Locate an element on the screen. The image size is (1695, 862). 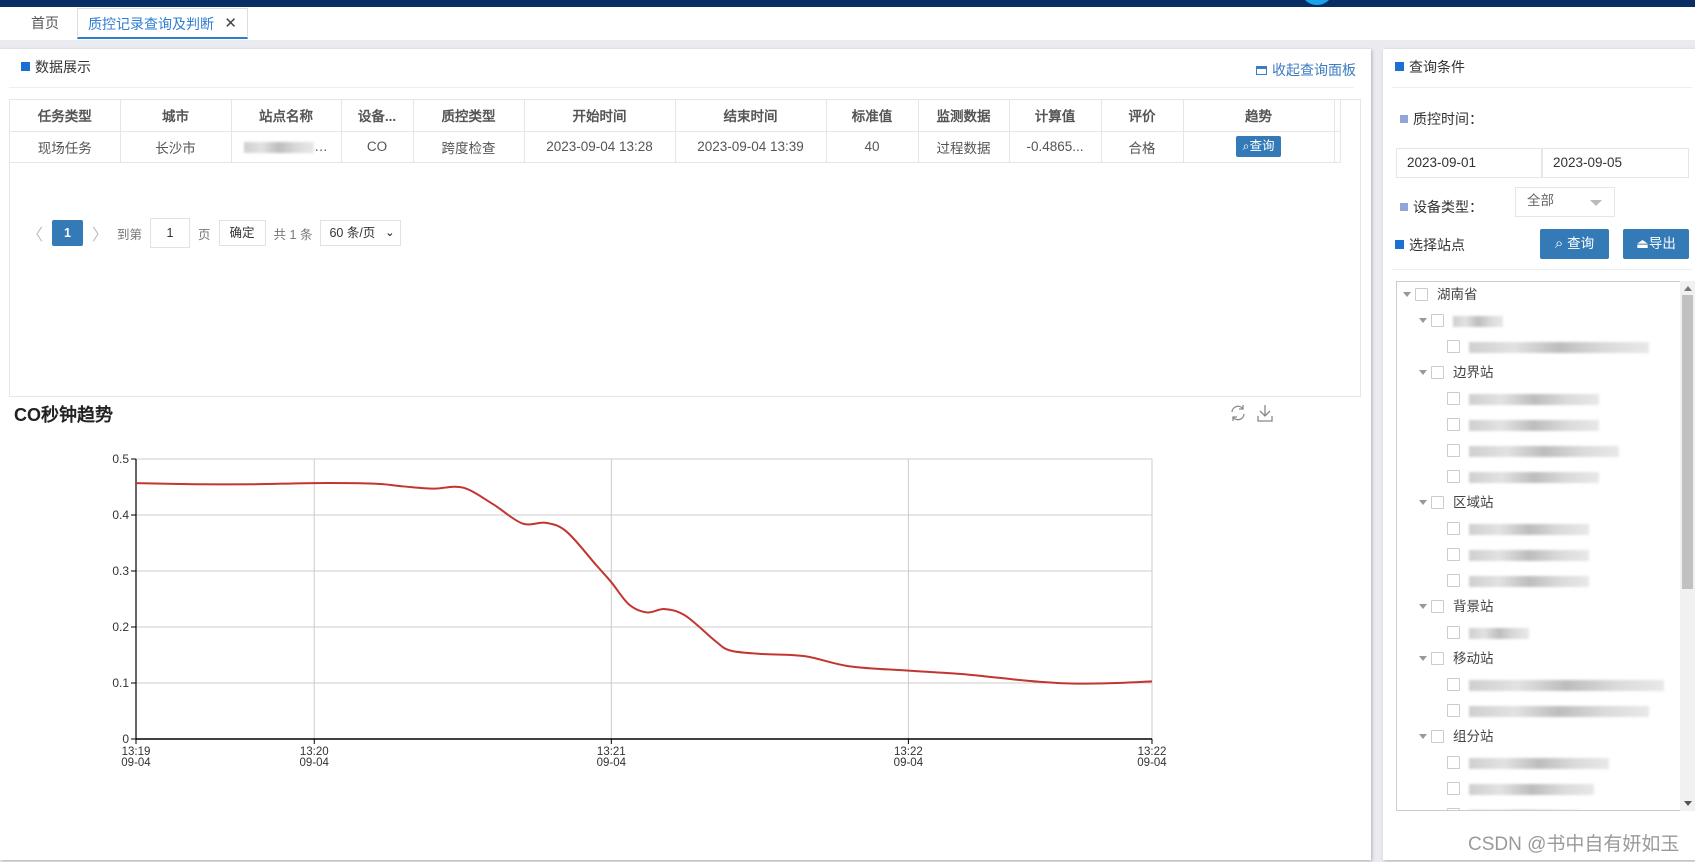
cell-city: 长沙市 is located at coordinates (176, 147).